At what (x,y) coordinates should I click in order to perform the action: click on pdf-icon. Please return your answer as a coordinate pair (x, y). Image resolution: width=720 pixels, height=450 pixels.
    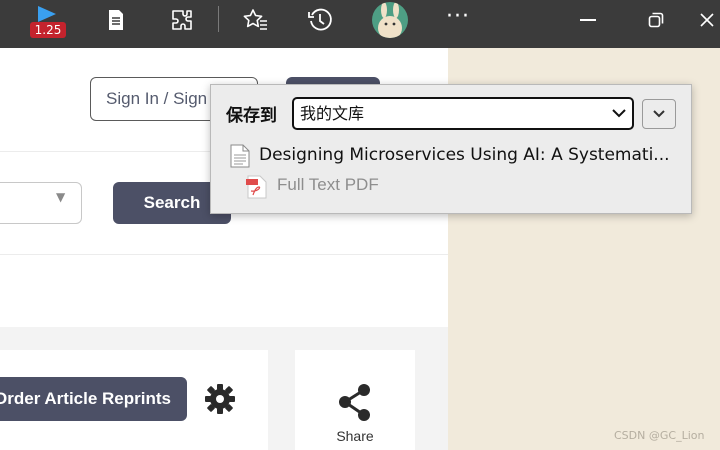
    Looking at the image, I should click on (257, 187).